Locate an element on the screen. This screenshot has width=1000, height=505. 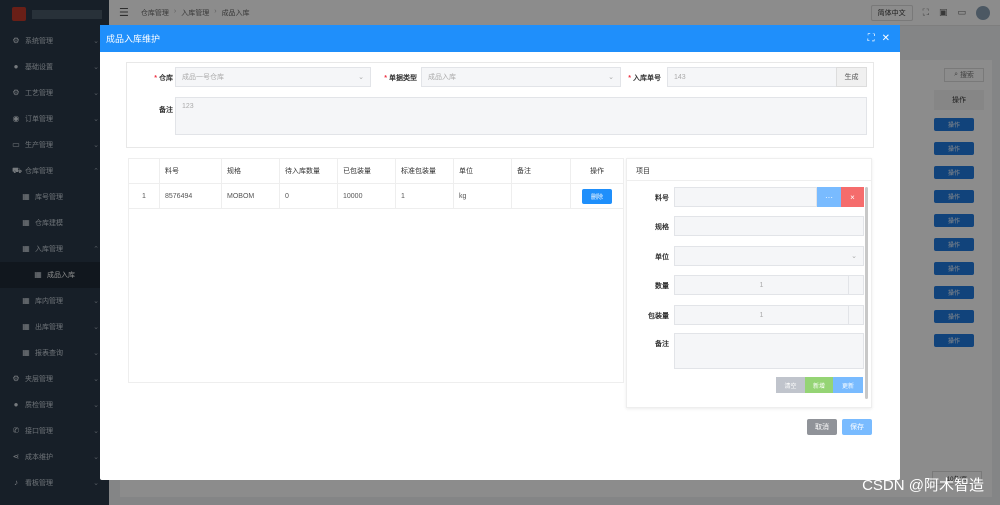
qty-label: 数量 is located at coordinates (662, 286).